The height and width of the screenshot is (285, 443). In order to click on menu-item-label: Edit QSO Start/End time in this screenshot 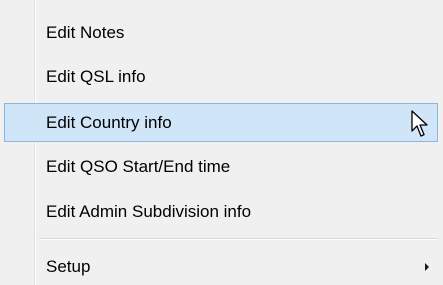, I will do `click(138, 166)`.